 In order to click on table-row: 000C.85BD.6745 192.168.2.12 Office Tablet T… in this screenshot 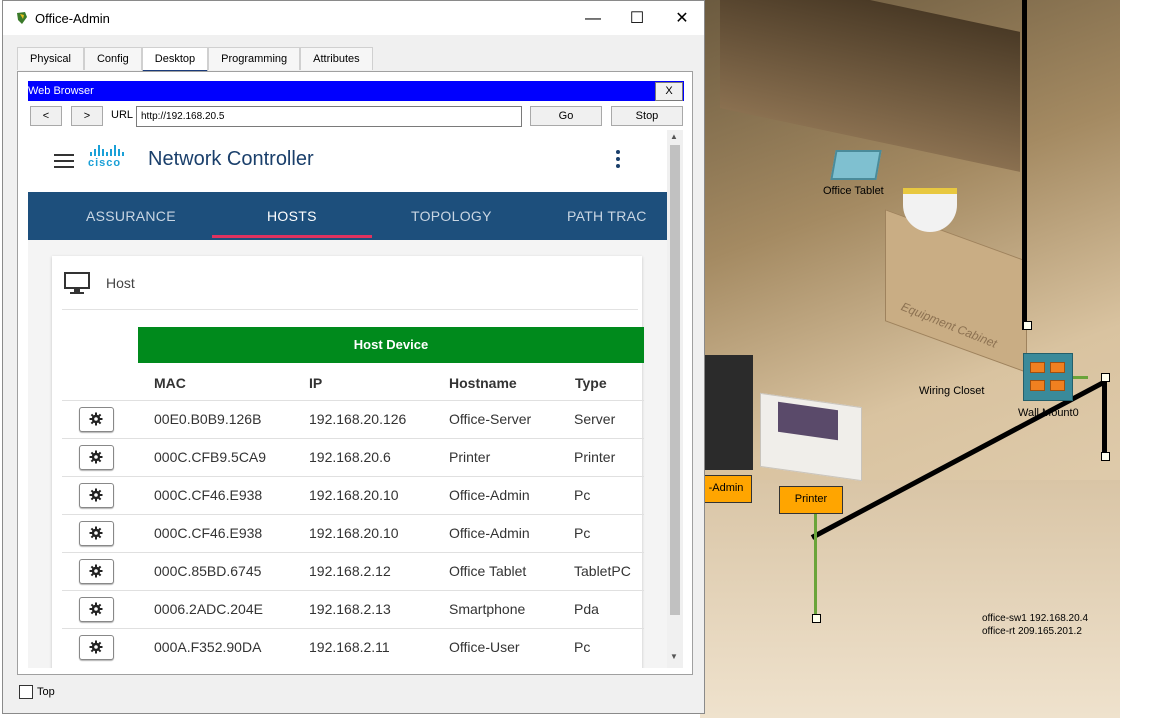, I will do `click(353, 571)`.